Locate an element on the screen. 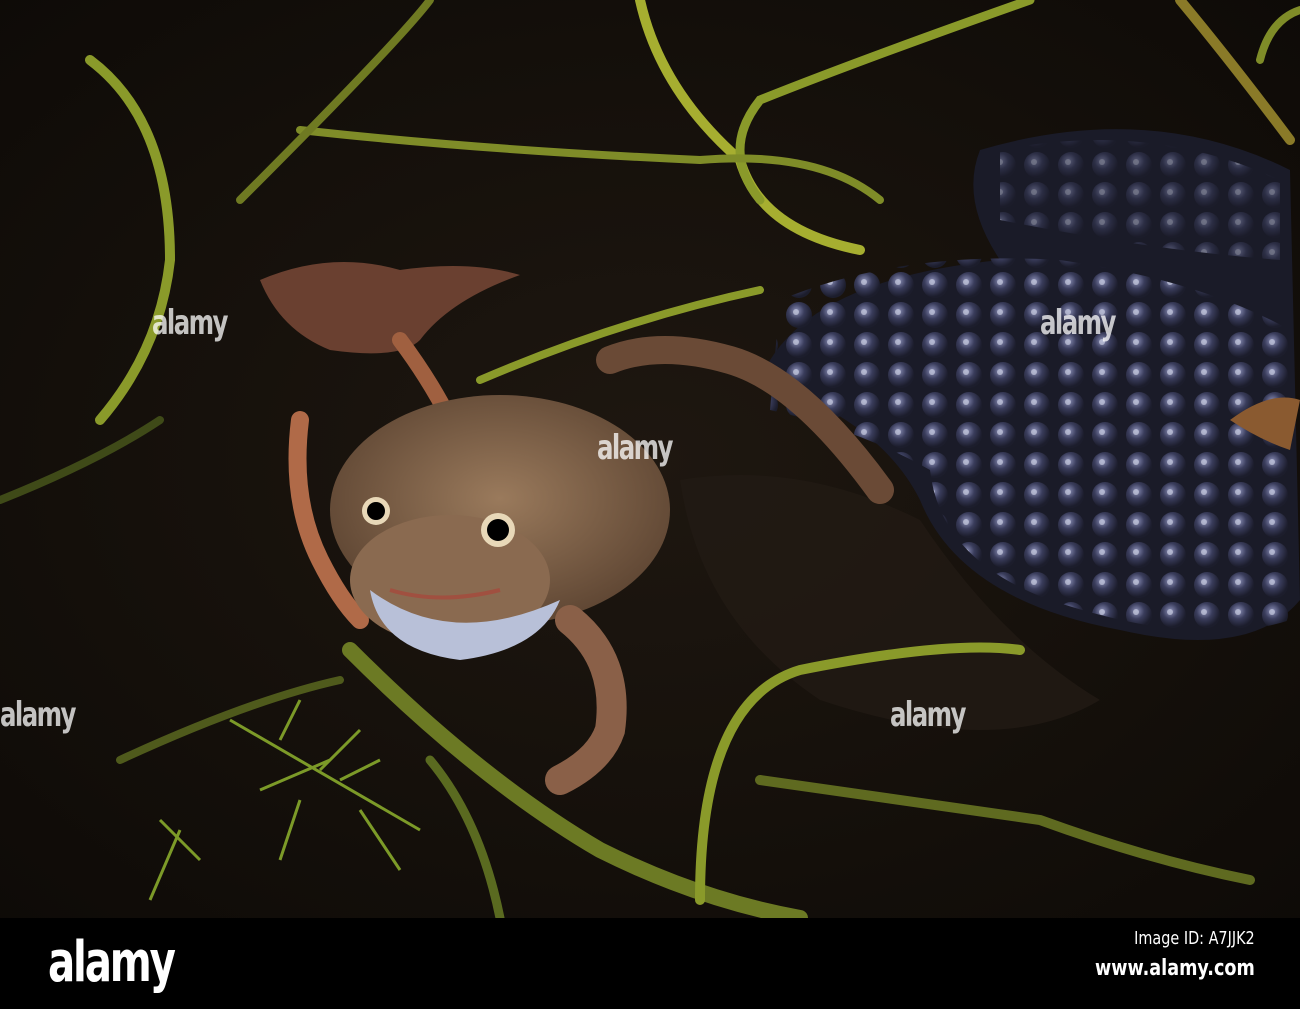  alamy-logo: alamy is located at coordinates (112, 962).